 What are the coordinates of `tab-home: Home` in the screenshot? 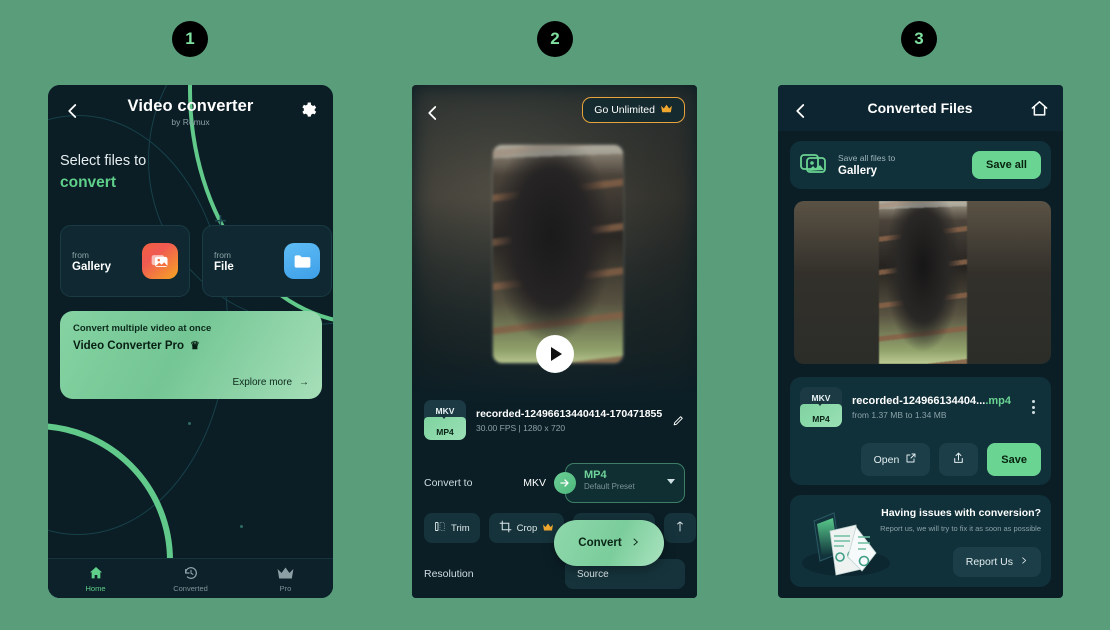 It's located at (95, 579).